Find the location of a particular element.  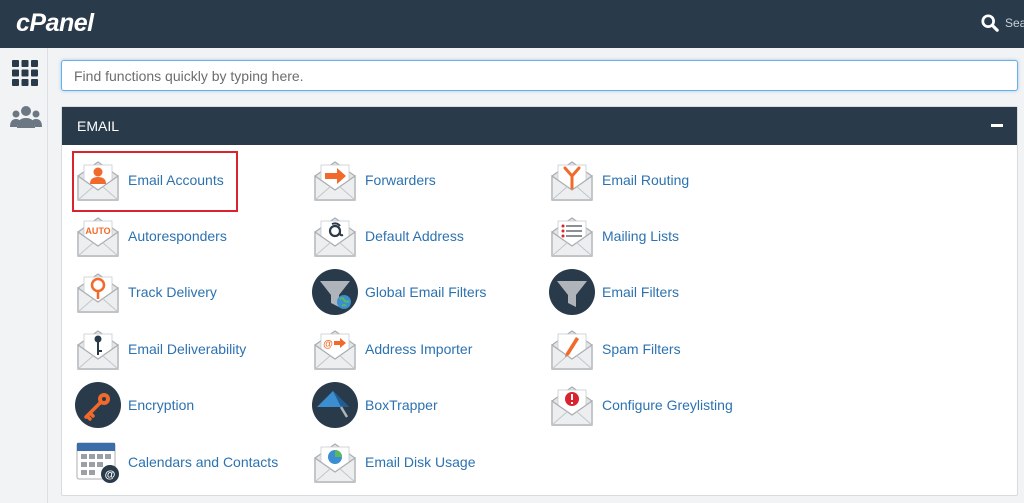

global-email-filters-label: Global Email Filters is located at coordinates (426, 292).